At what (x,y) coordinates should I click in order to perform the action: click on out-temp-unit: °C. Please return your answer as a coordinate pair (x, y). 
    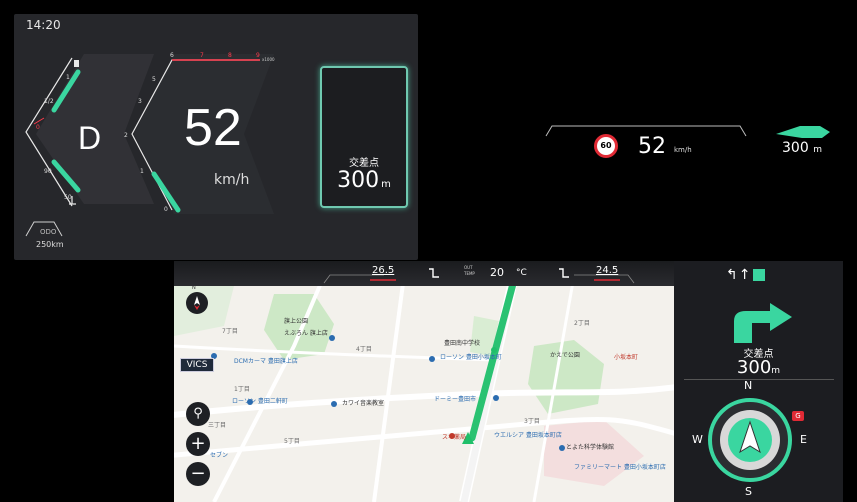
    Looking at the image, I should click on (521, 273).